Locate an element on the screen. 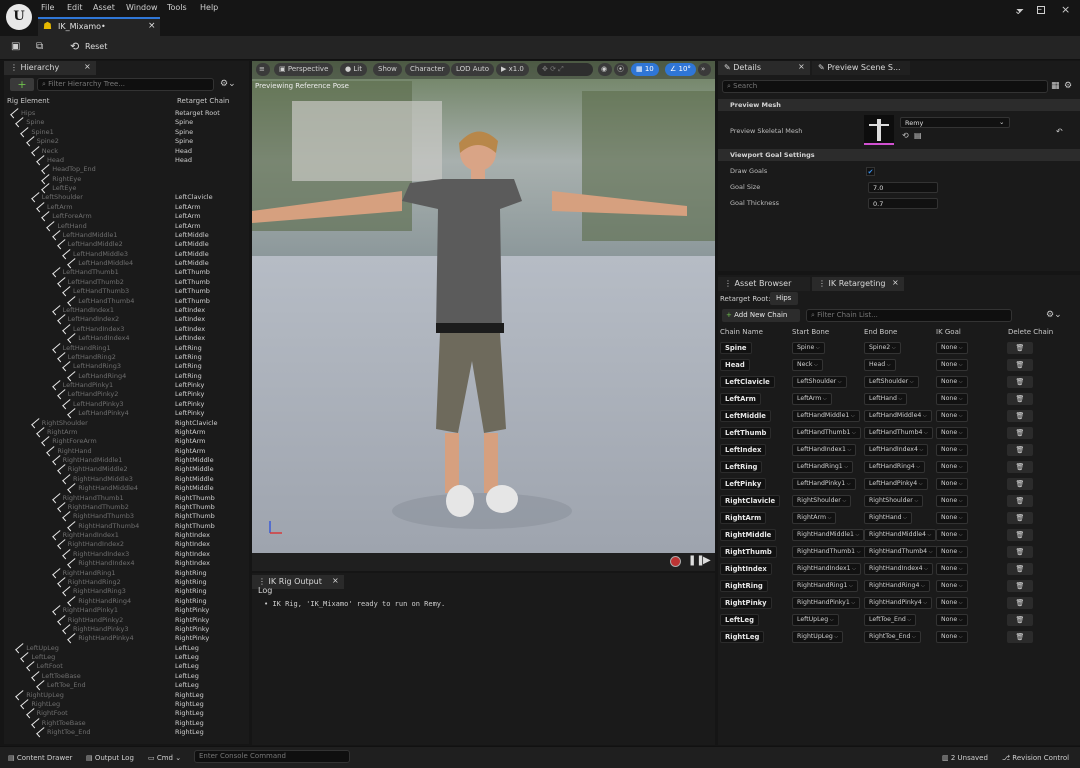  hierarchy-row: RightHandRing3 RightRing is located at coordinates (126, 591).